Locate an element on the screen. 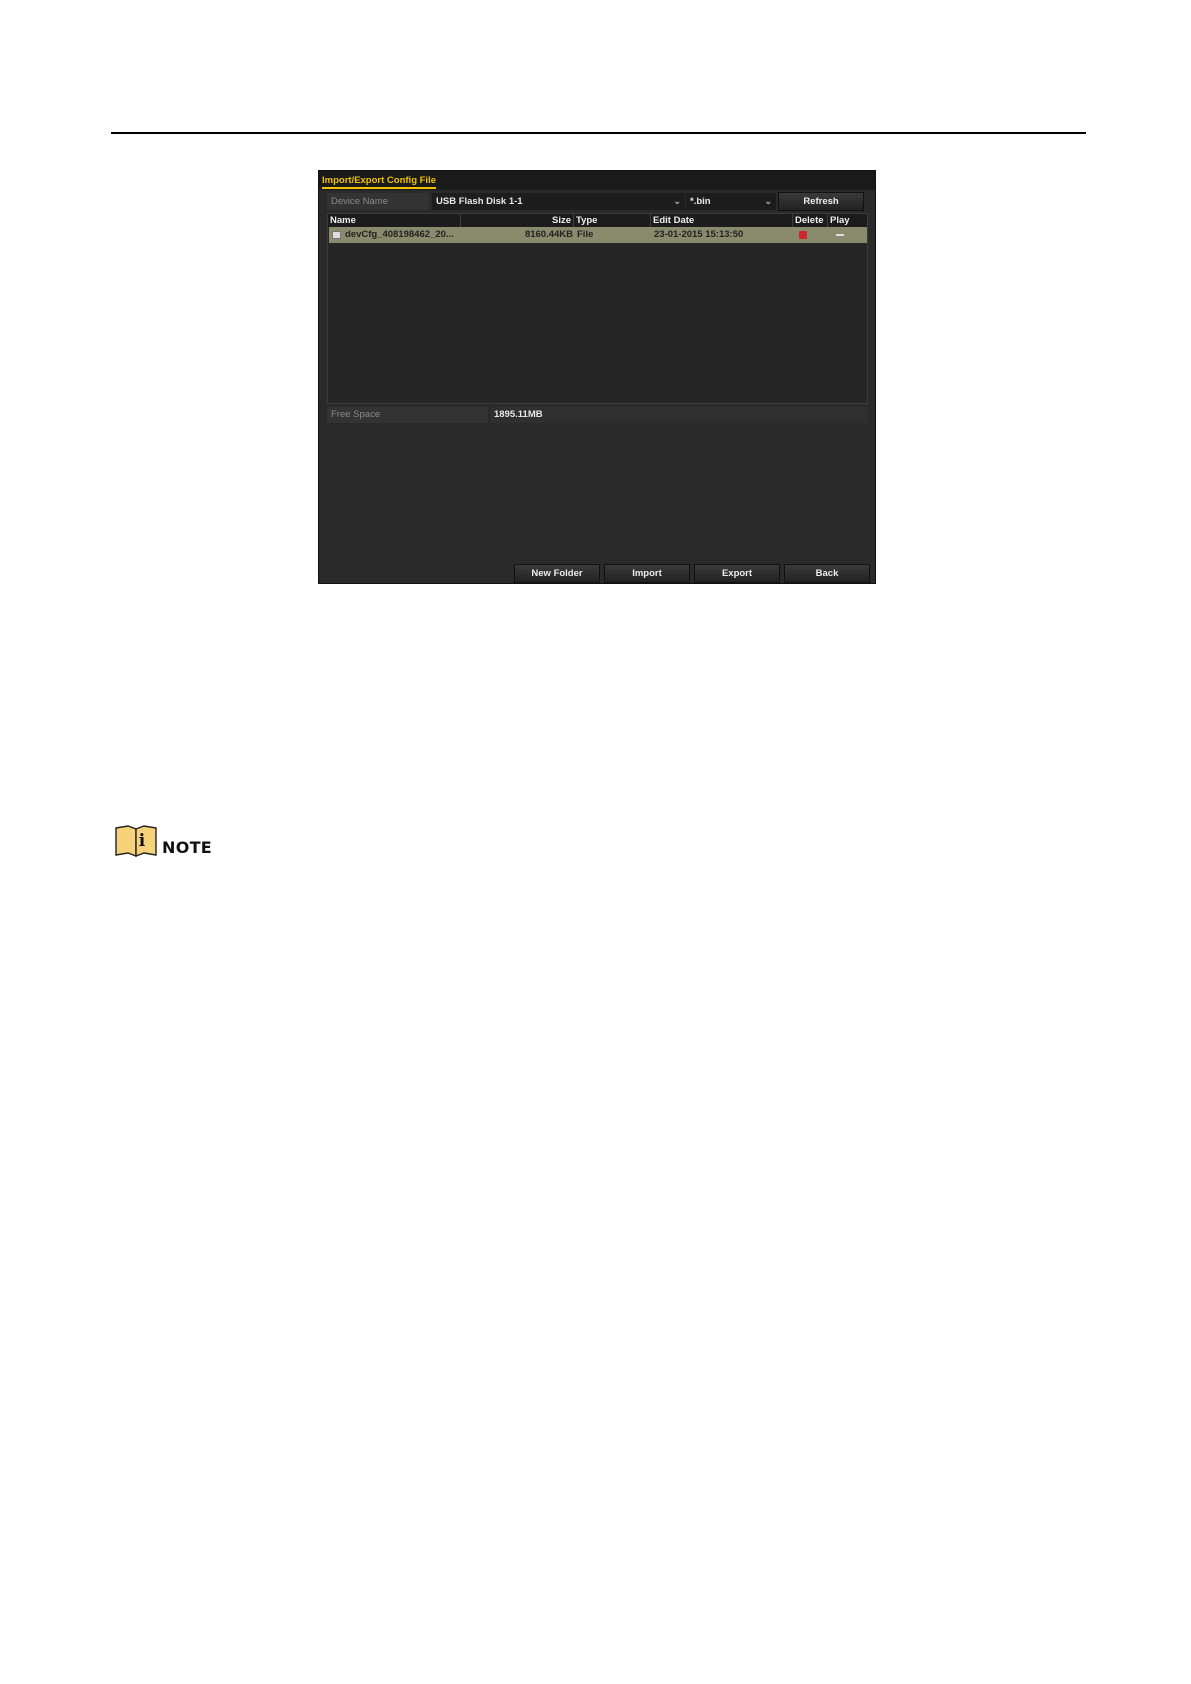  column-header-delete: Delete is located at coordinates (810, 220).